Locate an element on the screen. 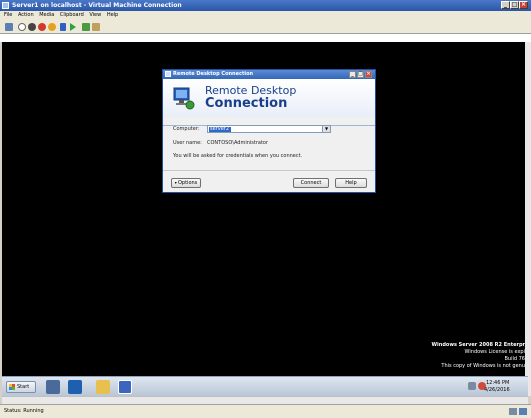 The image size is (531, 418). turn-off-icon is located at coordinates (32, 27).